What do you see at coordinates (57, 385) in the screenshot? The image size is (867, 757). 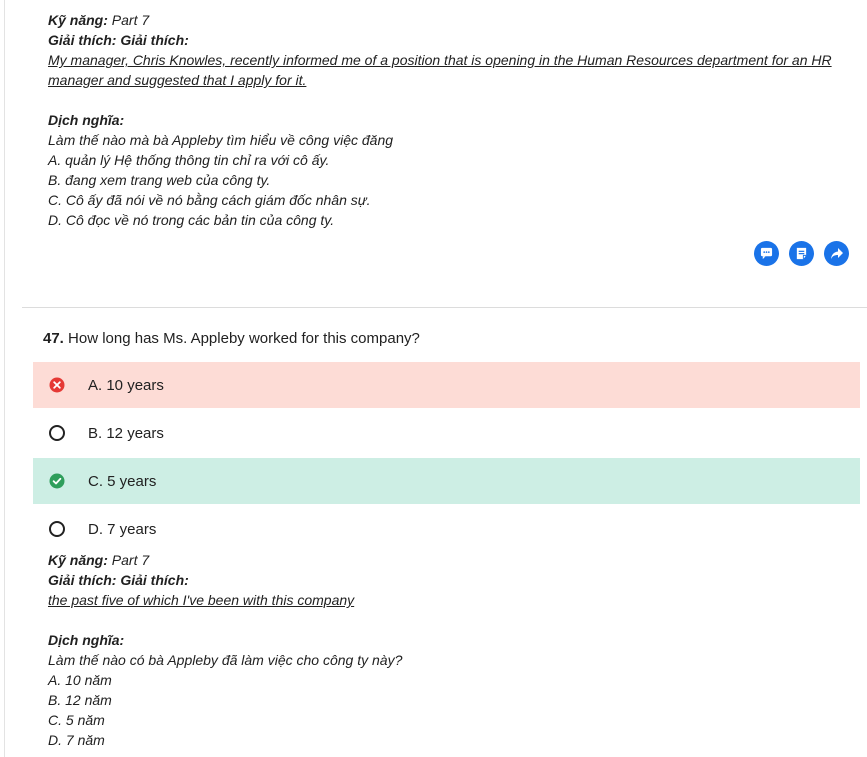 I see `wrong-answer-icon` at bounding box center [57, 385].